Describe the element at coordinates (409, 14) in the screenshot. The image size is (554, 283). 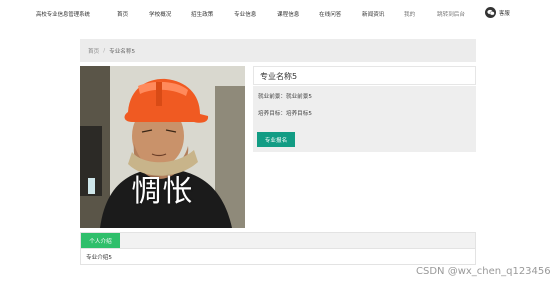
I see `nav-item-mine: 我的` at that location.